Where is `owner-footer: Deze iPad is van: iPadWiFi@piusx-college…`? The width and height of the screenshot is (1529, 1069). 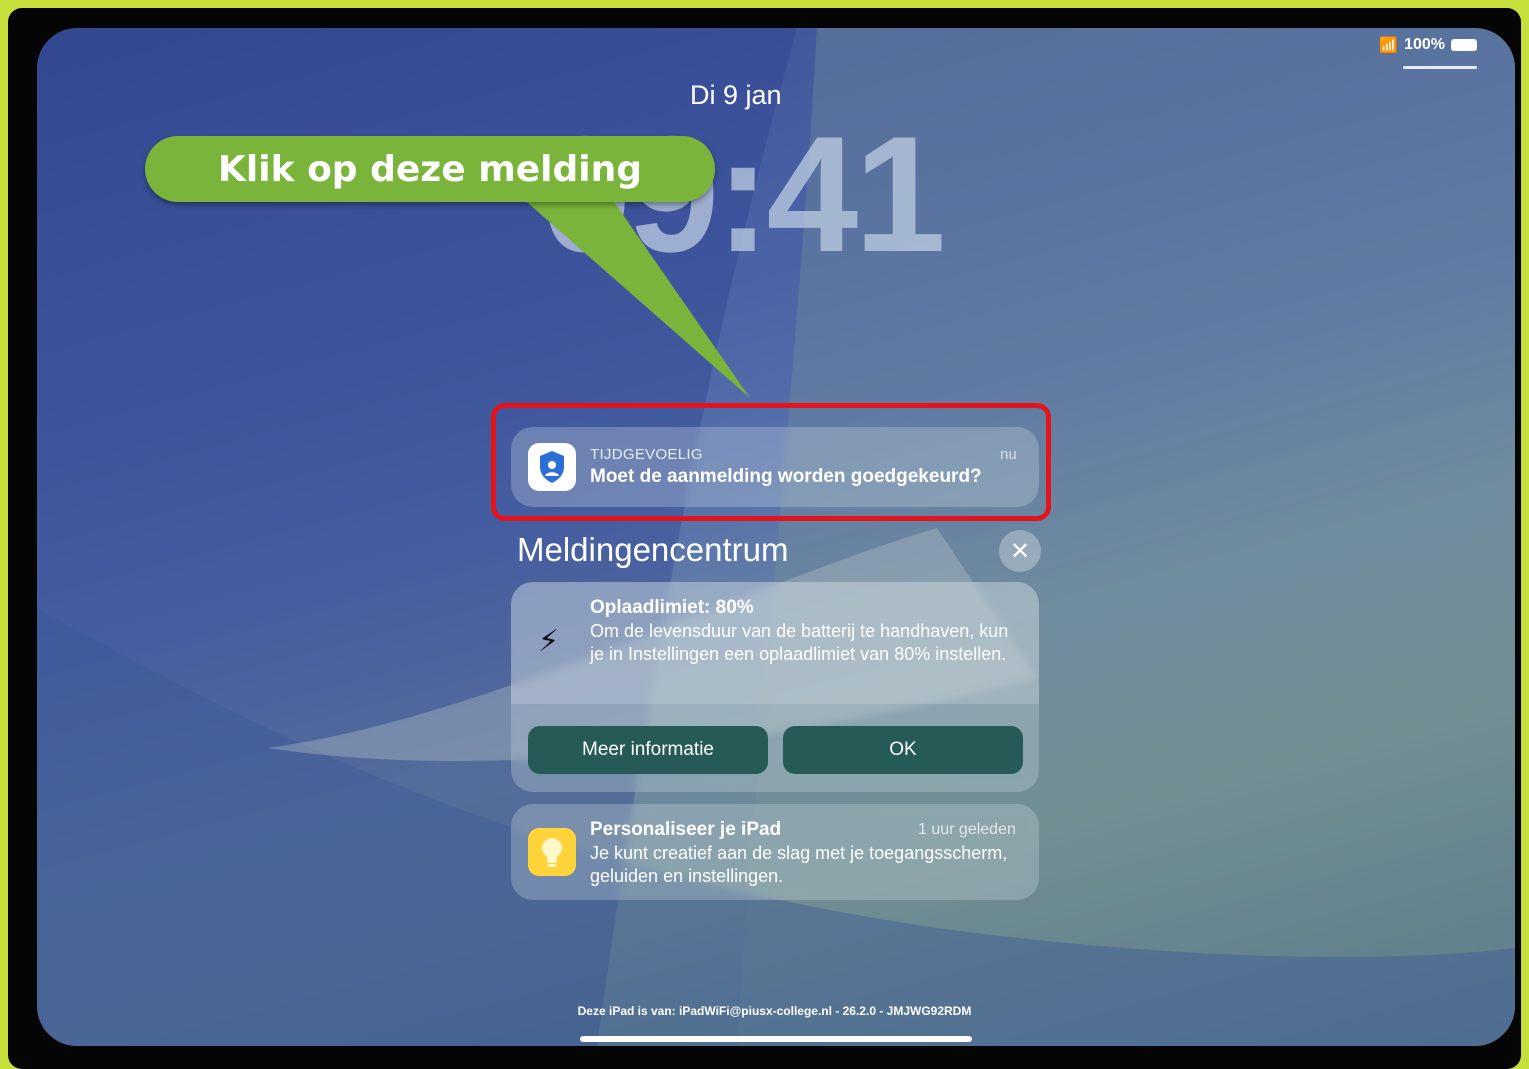
owner-footer: Deze iPad is van: iPadWiFi@piusx-college… is located at coordinates (774, 1011).